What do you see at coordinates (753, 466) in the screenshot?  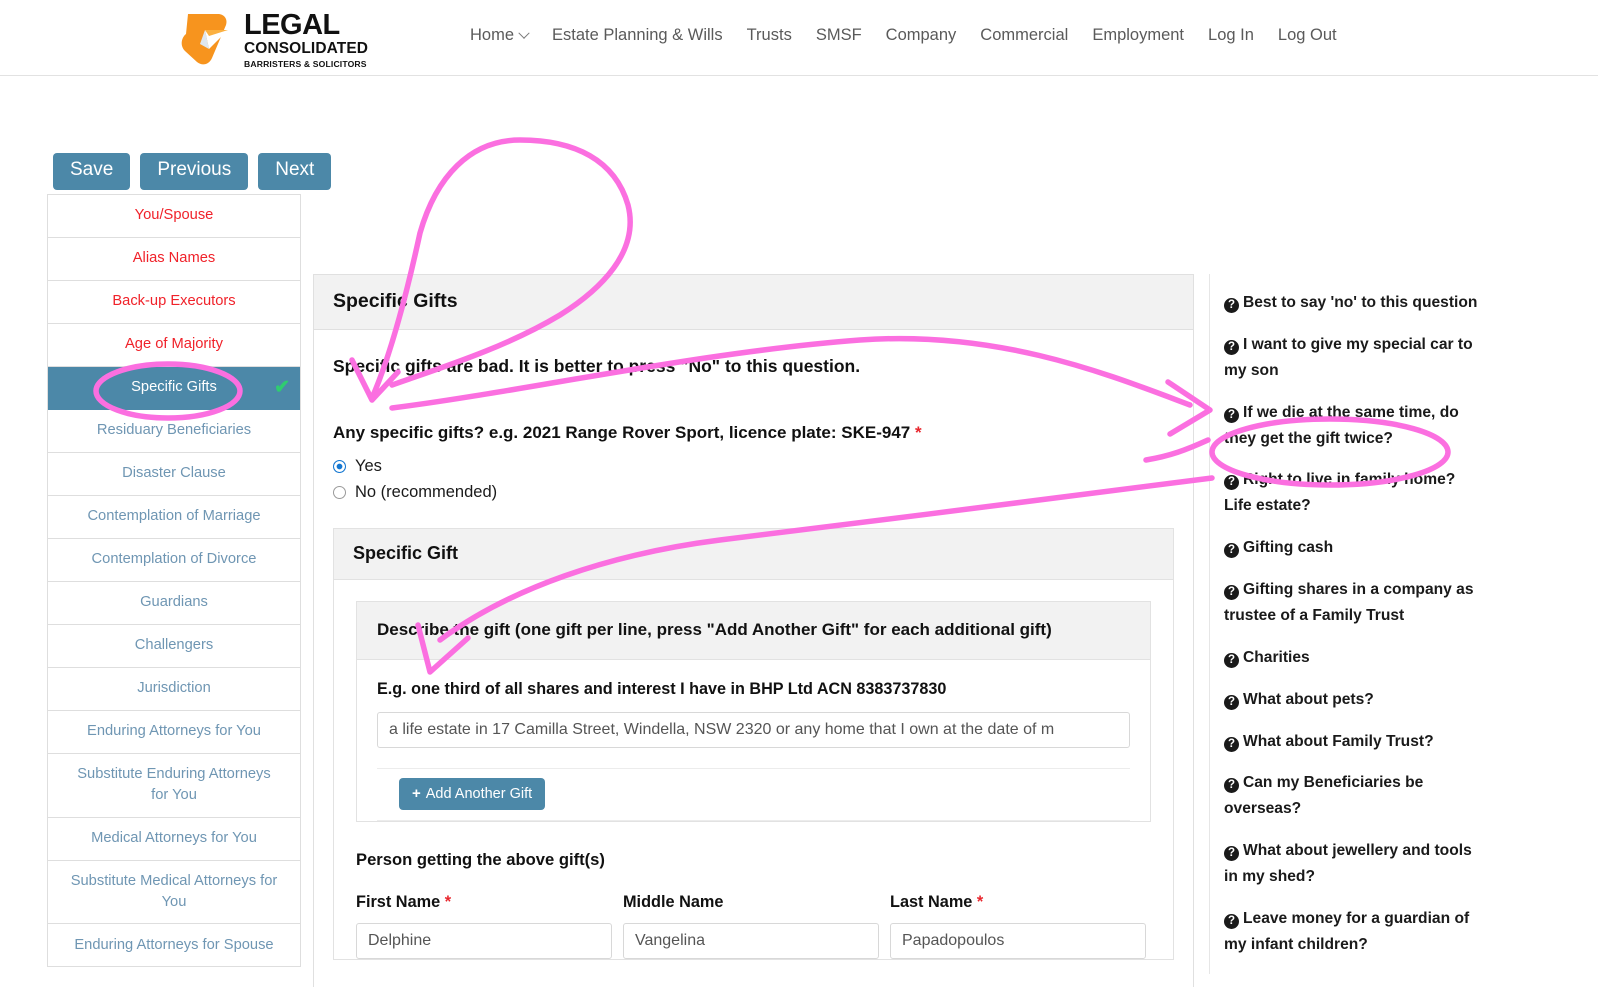 I see `radio-option-yes: Yes` at bounding box center [753, 466].